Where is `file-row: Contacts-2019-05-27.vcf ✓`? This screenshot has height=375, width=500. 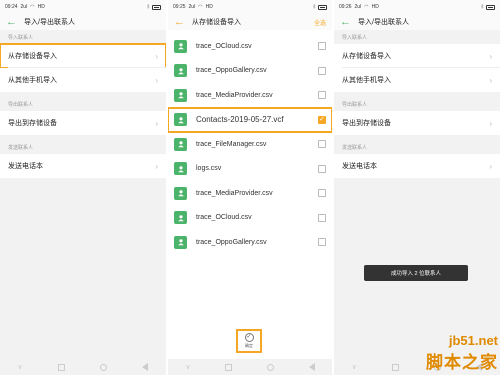 file-row: Contacts-2019-05-27.vcf ✓ is located at coordinates (250, 119).